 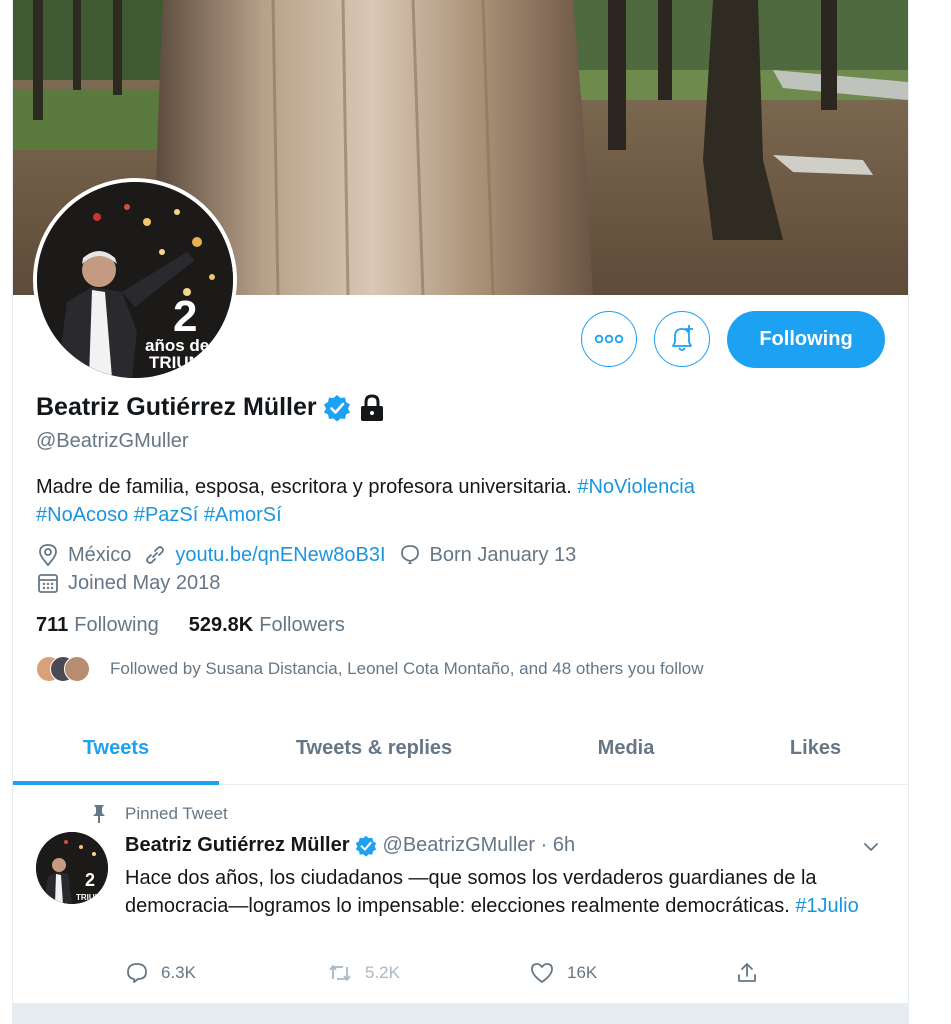 What do you see at coordinates (166, 515) in the screenshot?
I see `hashtag-link: #PazSí` at bounding box center [166, 515].